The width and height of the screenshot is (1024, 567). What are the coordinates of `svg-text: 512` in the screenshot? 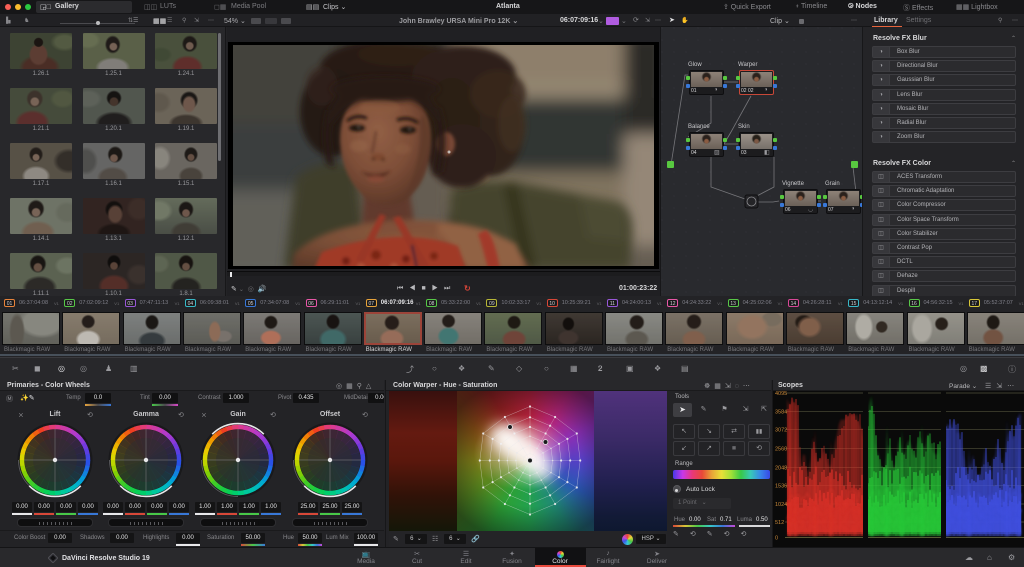 It's located at (779, 523).